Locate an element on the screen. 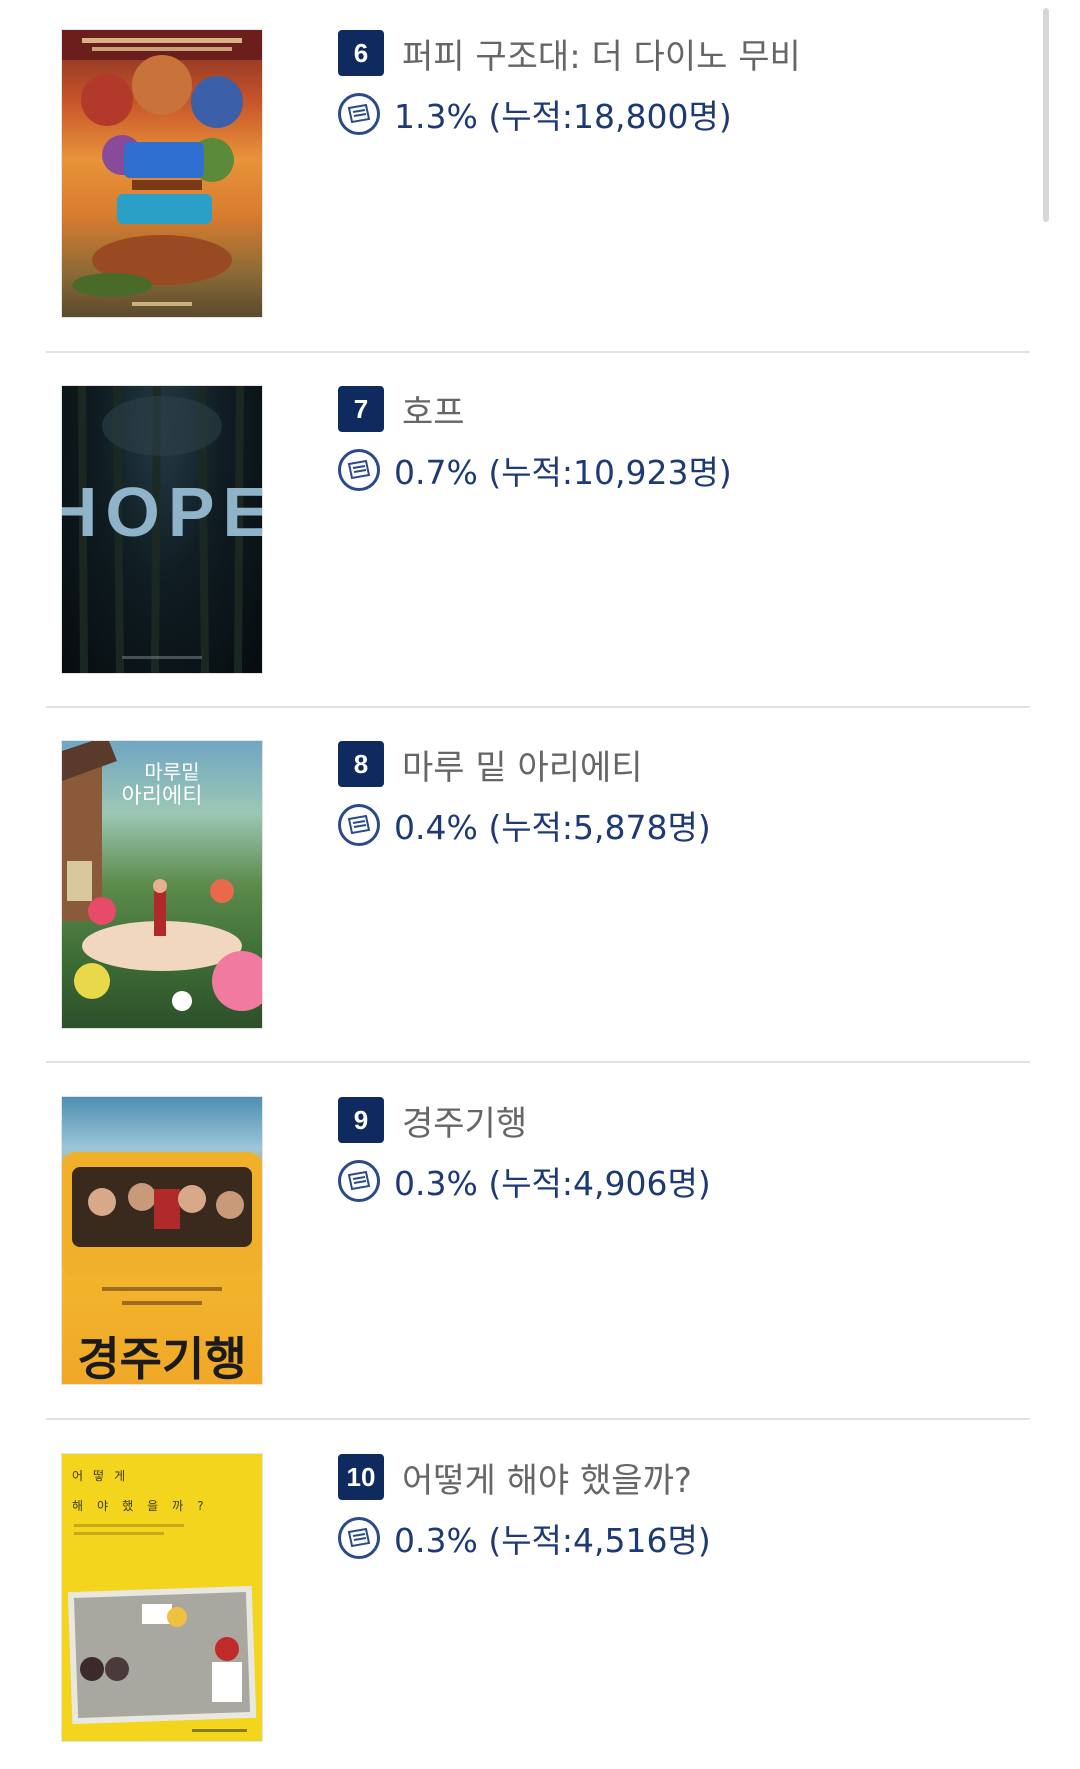  stat-line: 0.4% (누적:5,878명) is located at coordinates (524, 825).